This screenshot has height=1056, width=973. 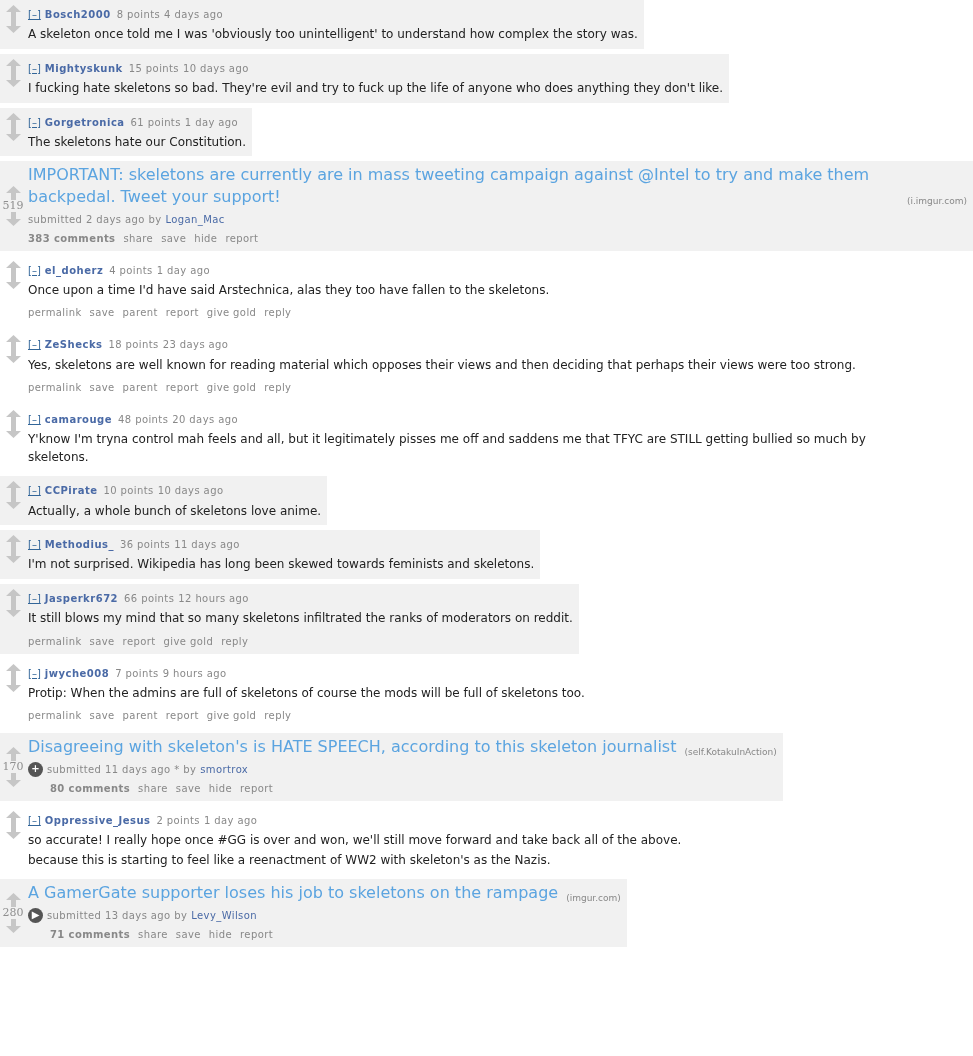 What do you see at coordinates (90, 788) in the screenshot?
I see `comments-link: 80 comments` at bounding box center [90, 788].